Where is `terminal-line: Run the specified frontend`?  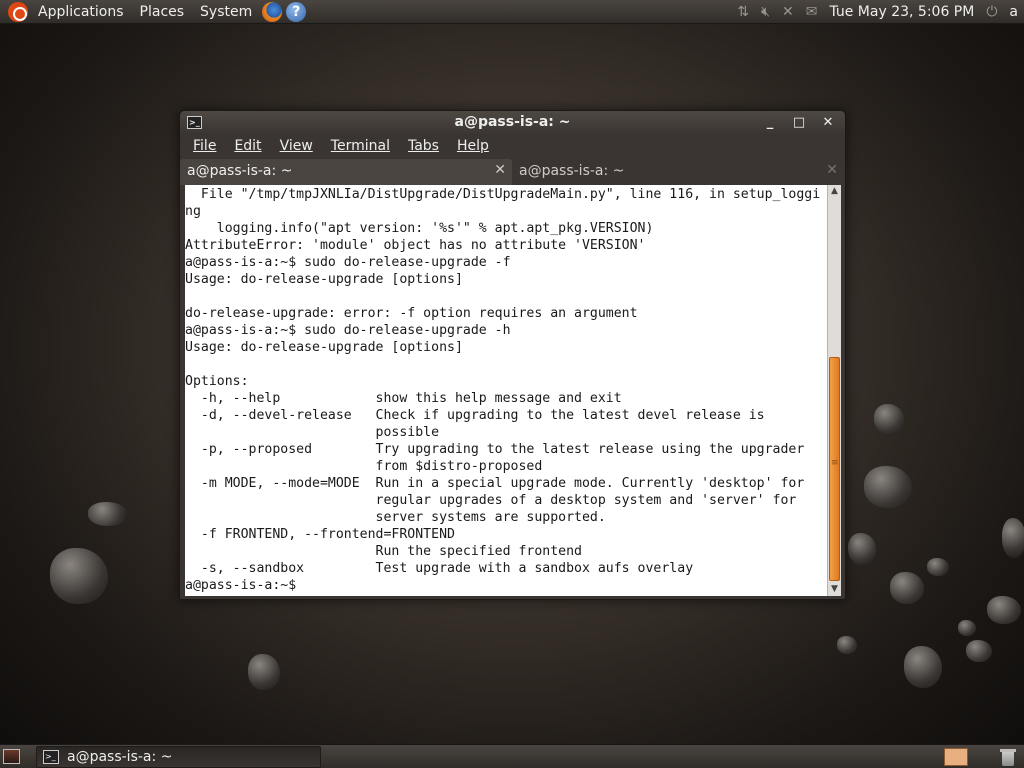
terminal-line: Run the specified frontend is located at coordinates (383, 551).